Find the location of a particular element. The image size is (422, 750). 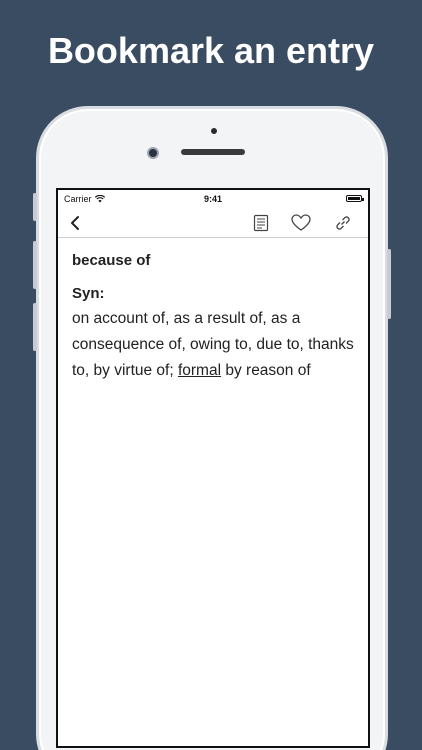

status-bar: Carrier 9:41 is located at coordinates (213, 199).